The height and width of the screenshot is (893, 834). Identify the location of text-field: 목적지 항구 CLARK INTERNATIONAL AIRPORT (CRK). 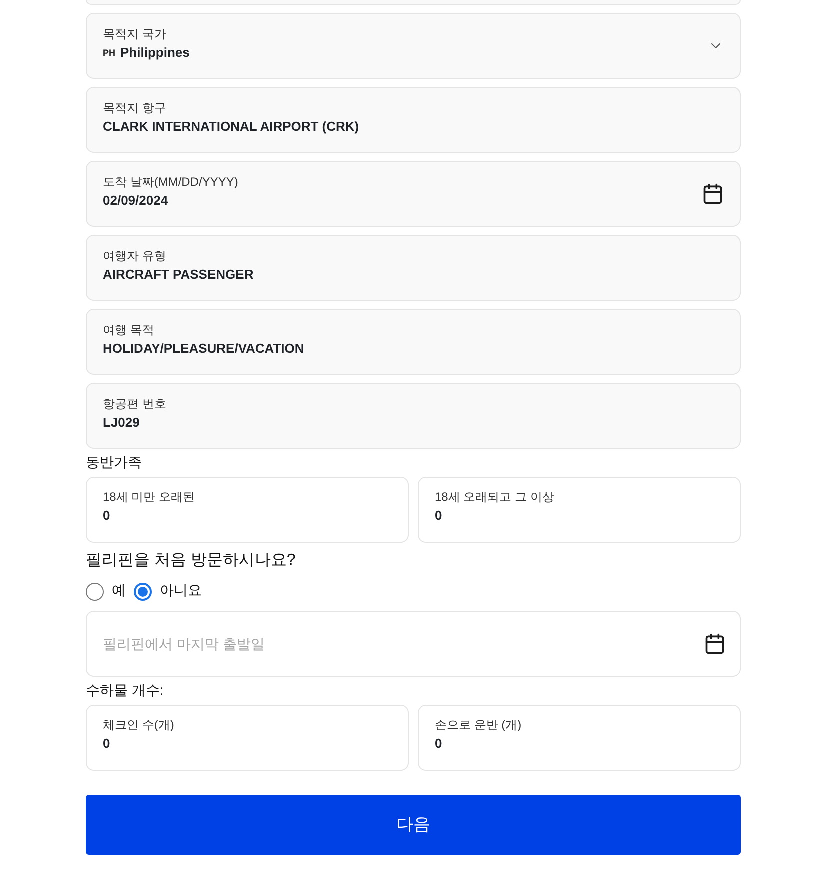
(413, 120).